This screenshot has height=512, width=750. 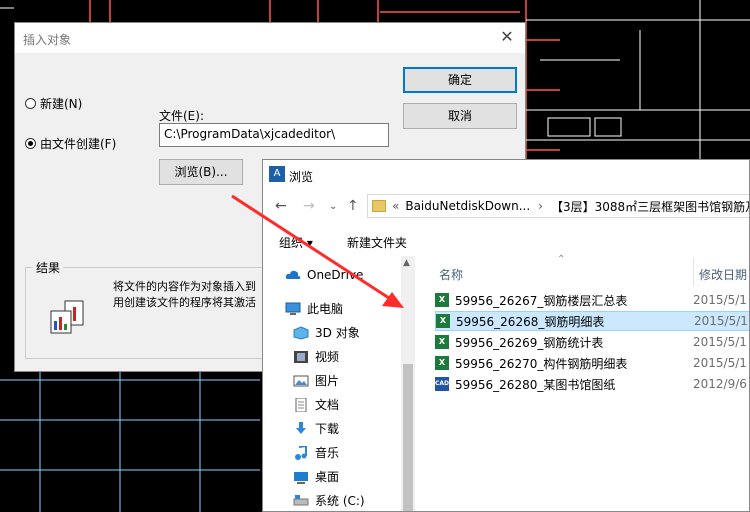 What do you see at coordinates (301, 177) in the screenshot?
I see `browse-dialog-title: 浏览` at bounding box center [301, 177].